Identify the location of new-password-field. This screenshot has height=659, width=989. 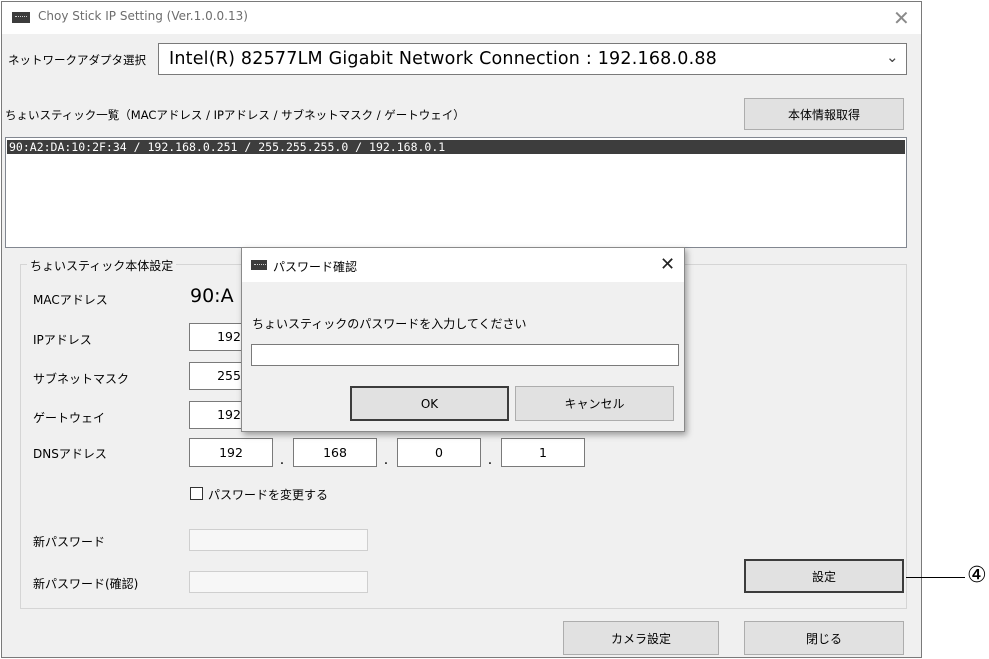
(278, 540).